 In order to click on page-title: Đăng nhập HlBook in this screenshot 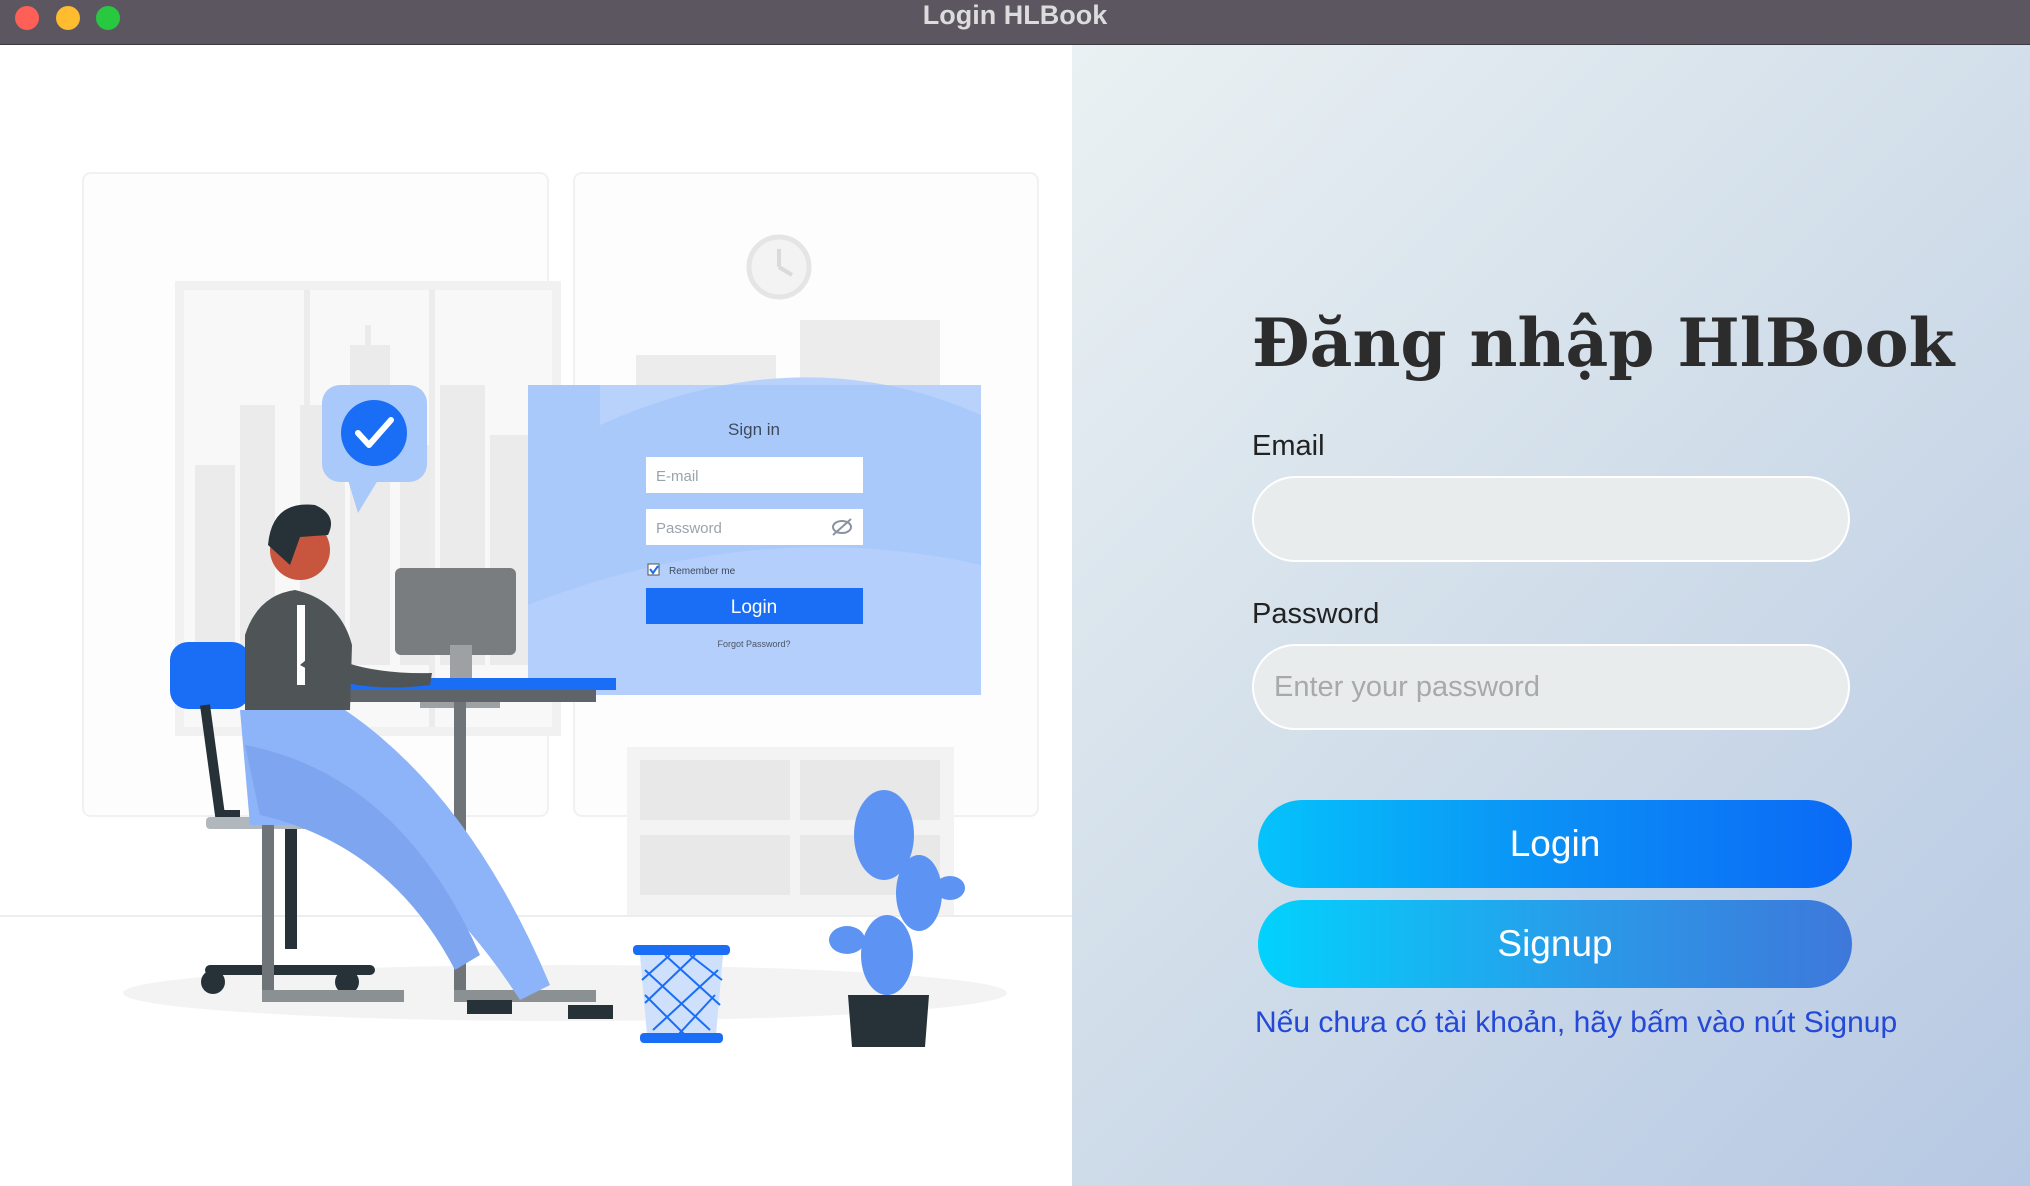, I will do `click(1603, 343)`.